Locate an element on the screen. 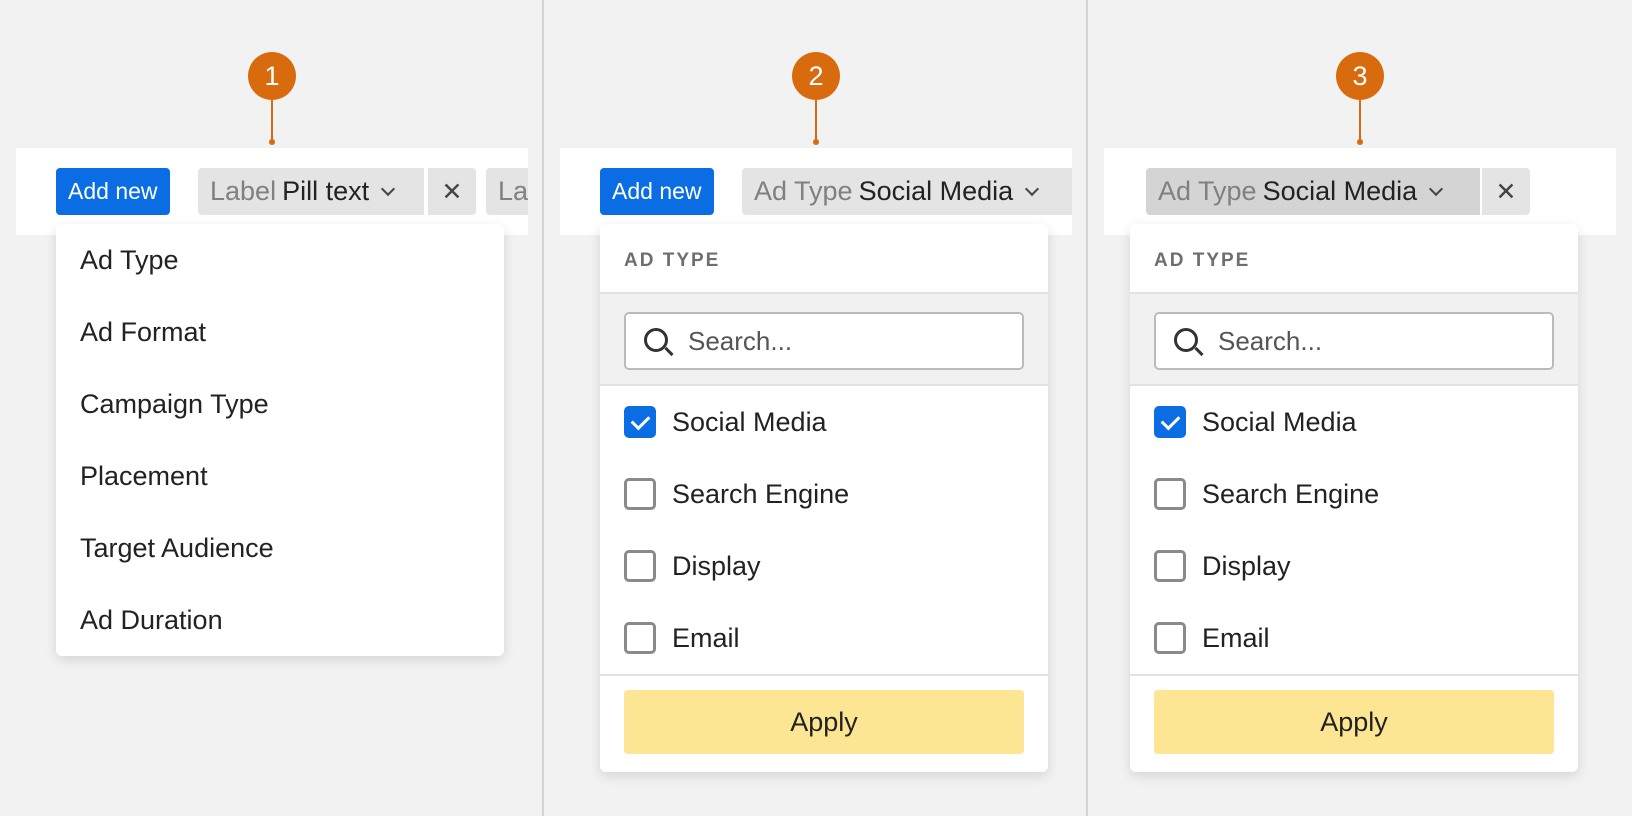 This screenshot has width=1632, height=816. filter-toolbar: Ad Type Social Media ✕ is located at coordinates (1360, 191).